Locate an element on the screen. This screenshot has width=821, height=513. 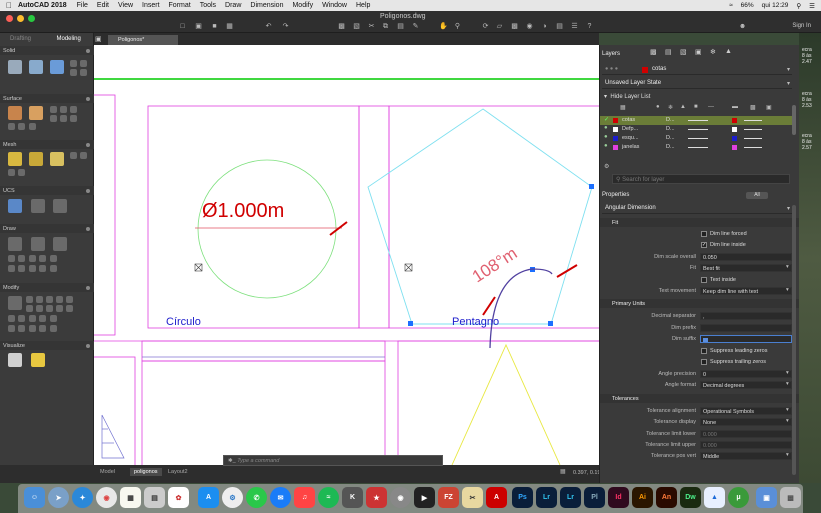
modify-sm-14-icon is located at coordinates (42, 318).